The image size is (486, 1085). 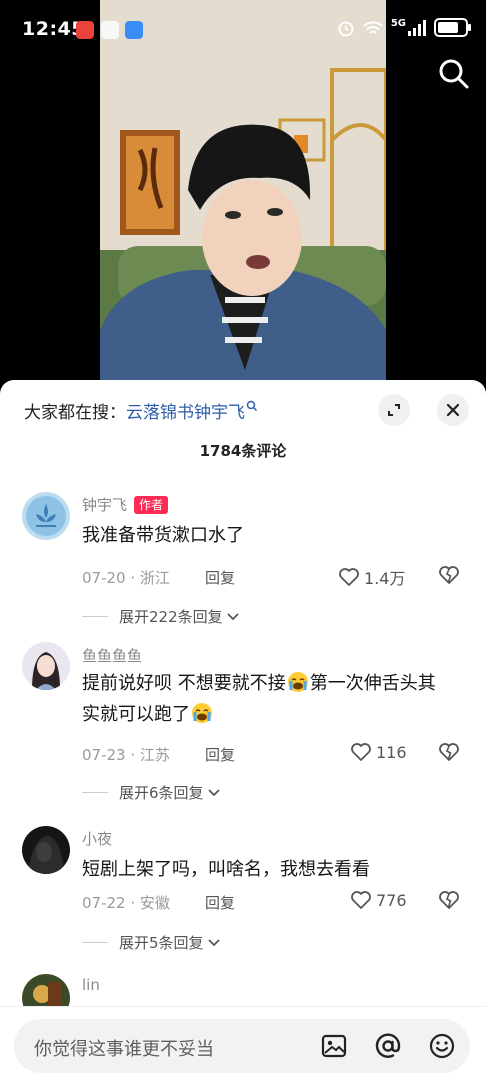 I want to click on comment-text: 我准备带货漱口水了, so click(x=163, y=535).